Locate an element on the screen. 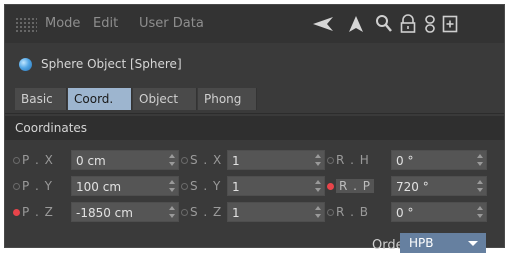 Image resolution: width=512 pixels, height=253 pixels. keyframe-dot-sx is located at coordinates (184, 160).